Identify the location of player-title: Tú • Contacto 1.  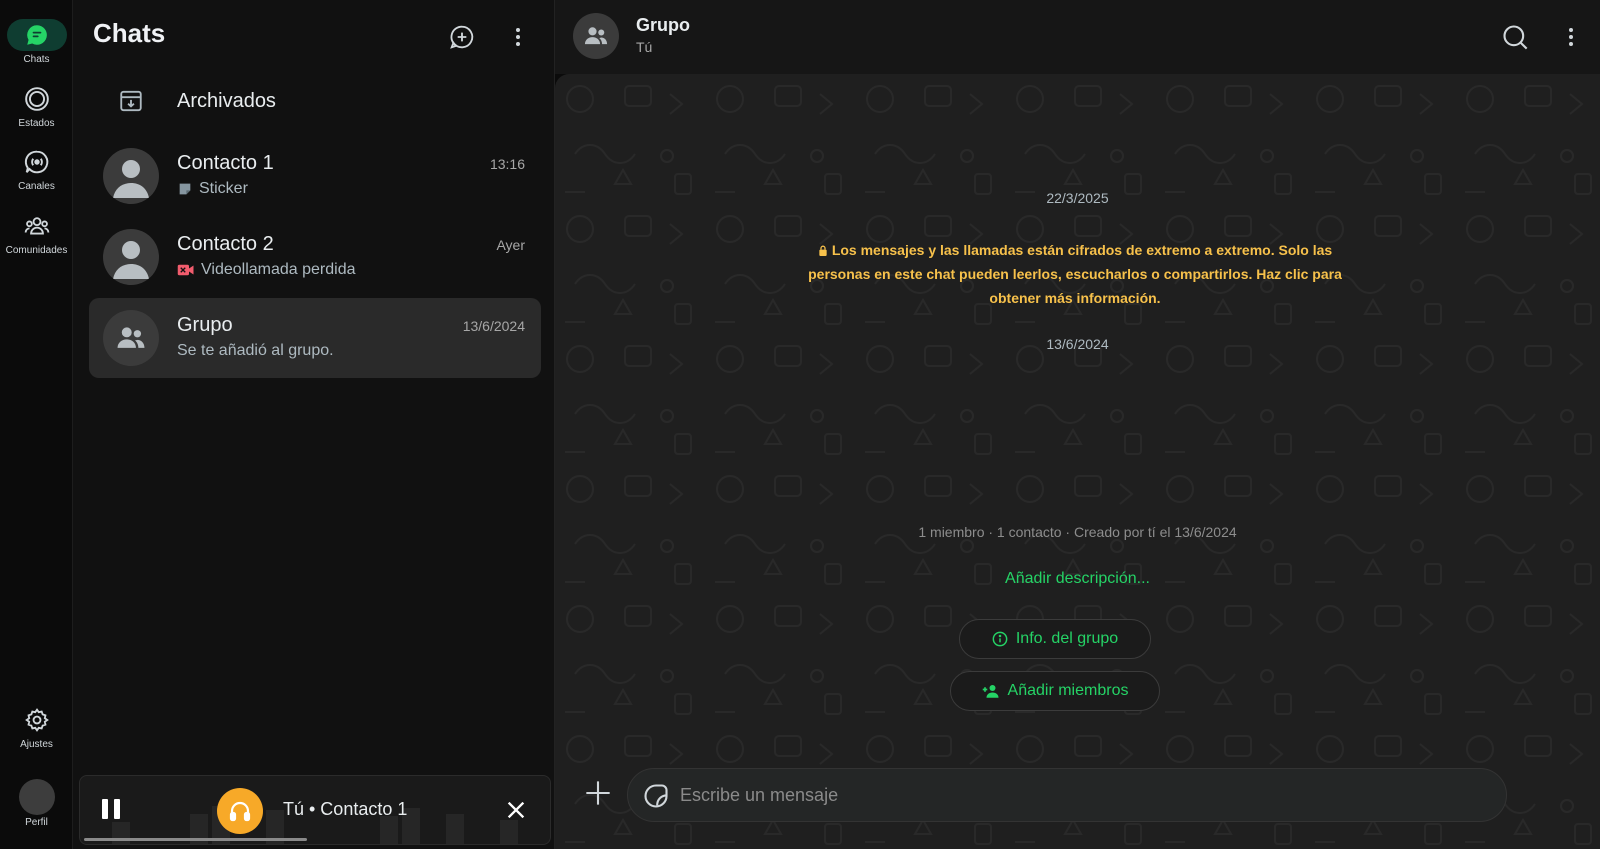
(345, 809).